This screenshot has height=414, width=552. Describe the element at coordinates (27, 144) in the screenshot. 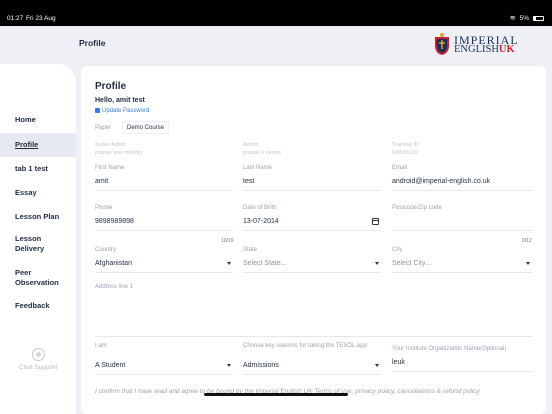

I see `sidebar-item-label: Profile` at that location.